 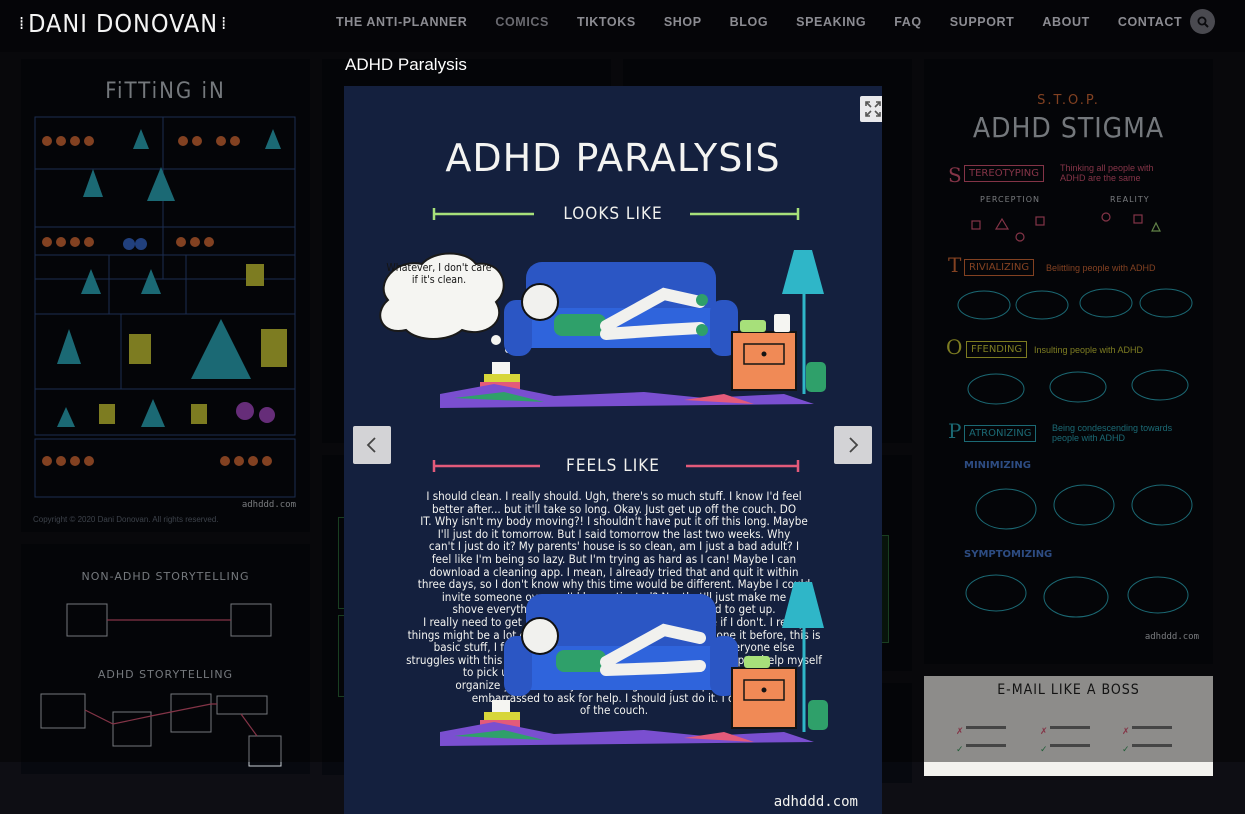 I want to click on logo-text: DANI DONOVAN, so click(x=123, y=23).